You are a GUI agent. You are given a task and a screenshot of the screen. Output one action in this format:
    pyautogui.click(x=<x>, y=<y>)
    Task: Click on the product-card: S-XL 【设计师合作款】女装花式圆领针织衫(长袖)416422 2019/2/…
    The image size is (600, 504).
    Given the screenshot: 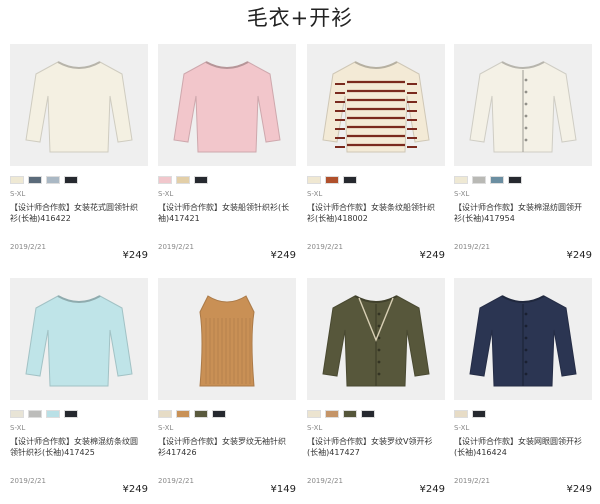 What is the action you would take?
    pyautogui.click(x=79, y=156)
    